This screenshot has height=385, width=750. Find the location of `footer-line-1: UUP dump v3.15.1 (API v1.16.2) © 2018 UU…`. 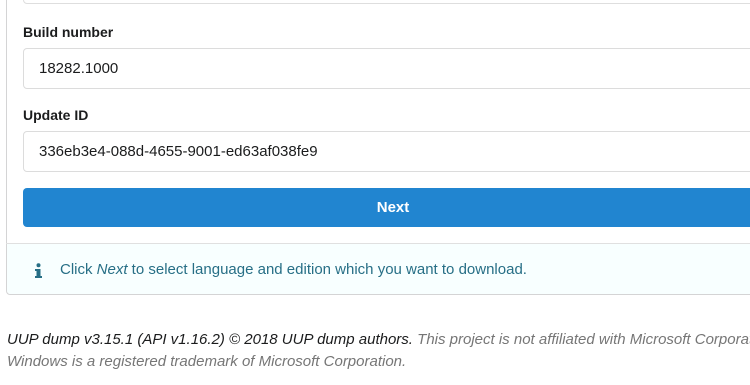

footer-line-1: UUP dump v3.15.1 (API v1.16.2) © 2018 UU… is located at coordinates (378, 339).